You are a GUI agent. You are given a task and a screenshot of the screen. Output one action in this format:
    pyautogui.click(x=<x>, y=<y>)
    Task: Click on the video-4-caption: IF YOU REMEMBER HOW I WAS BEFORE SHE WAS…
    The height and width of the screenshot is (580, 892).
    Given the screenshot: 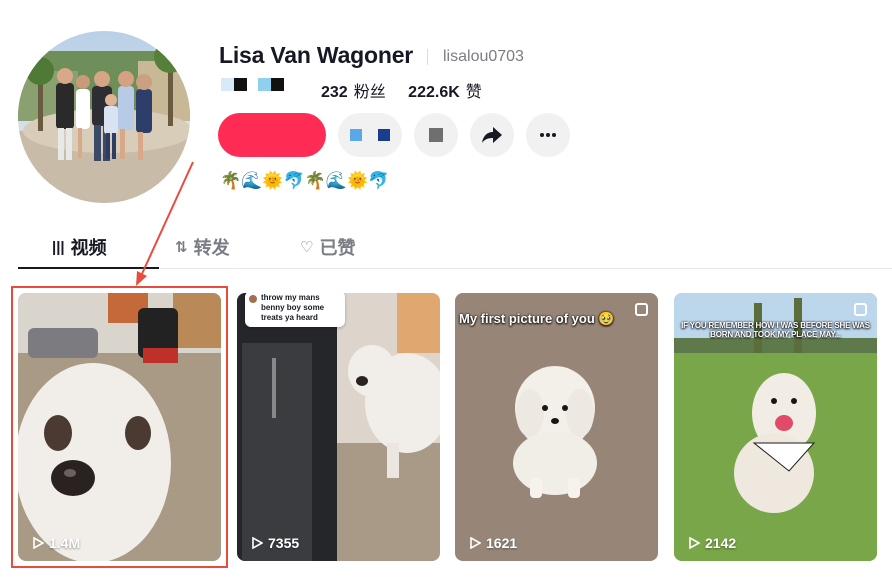 What is the action you would take?
    pyautogui.click(x=775, y=330)
    